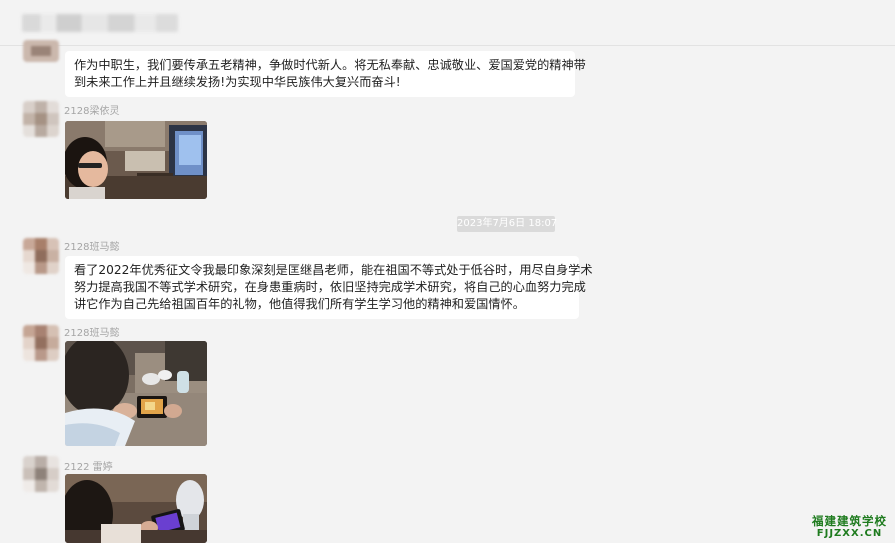 The width and height of the screenshot is (895, 543). What do you see at coordinates (507, 224) in the screenshot?
I see `timestamp: 2023年7月6日 18:07` at bounding box center [507, 224].